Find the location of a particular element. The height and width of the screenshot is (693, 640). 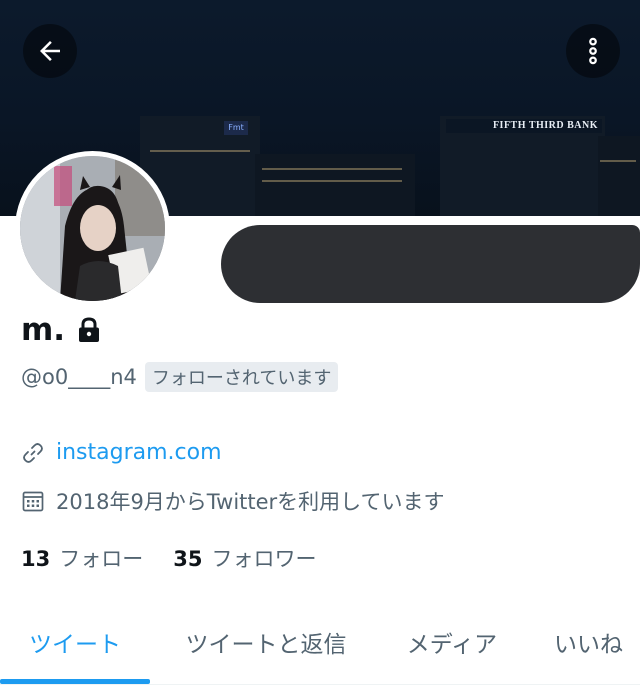

followers-label: フォロワー is located at coordinates (264, 559).